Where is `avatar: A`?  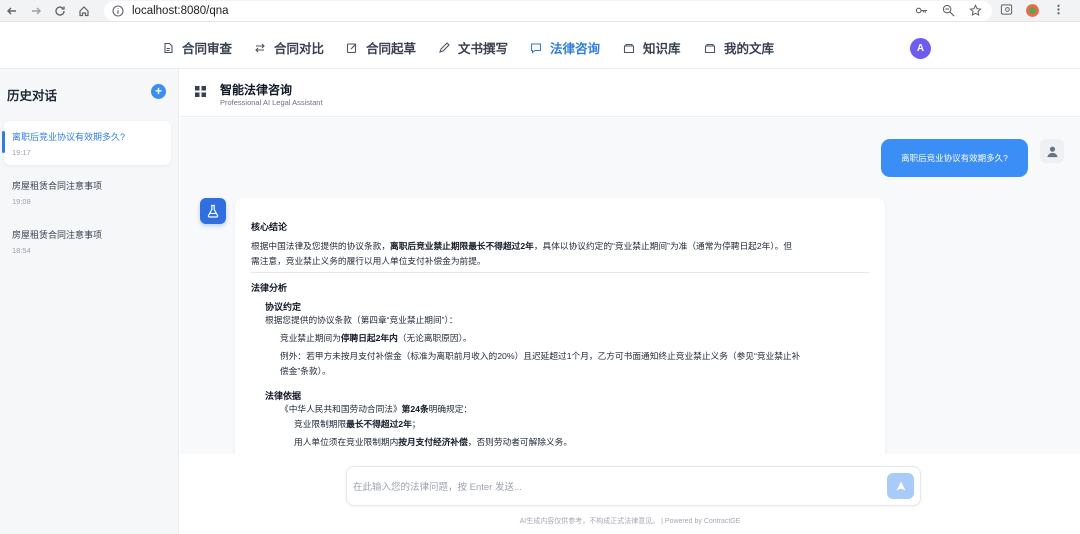
avatar: A is located at coordinates (920, 48).